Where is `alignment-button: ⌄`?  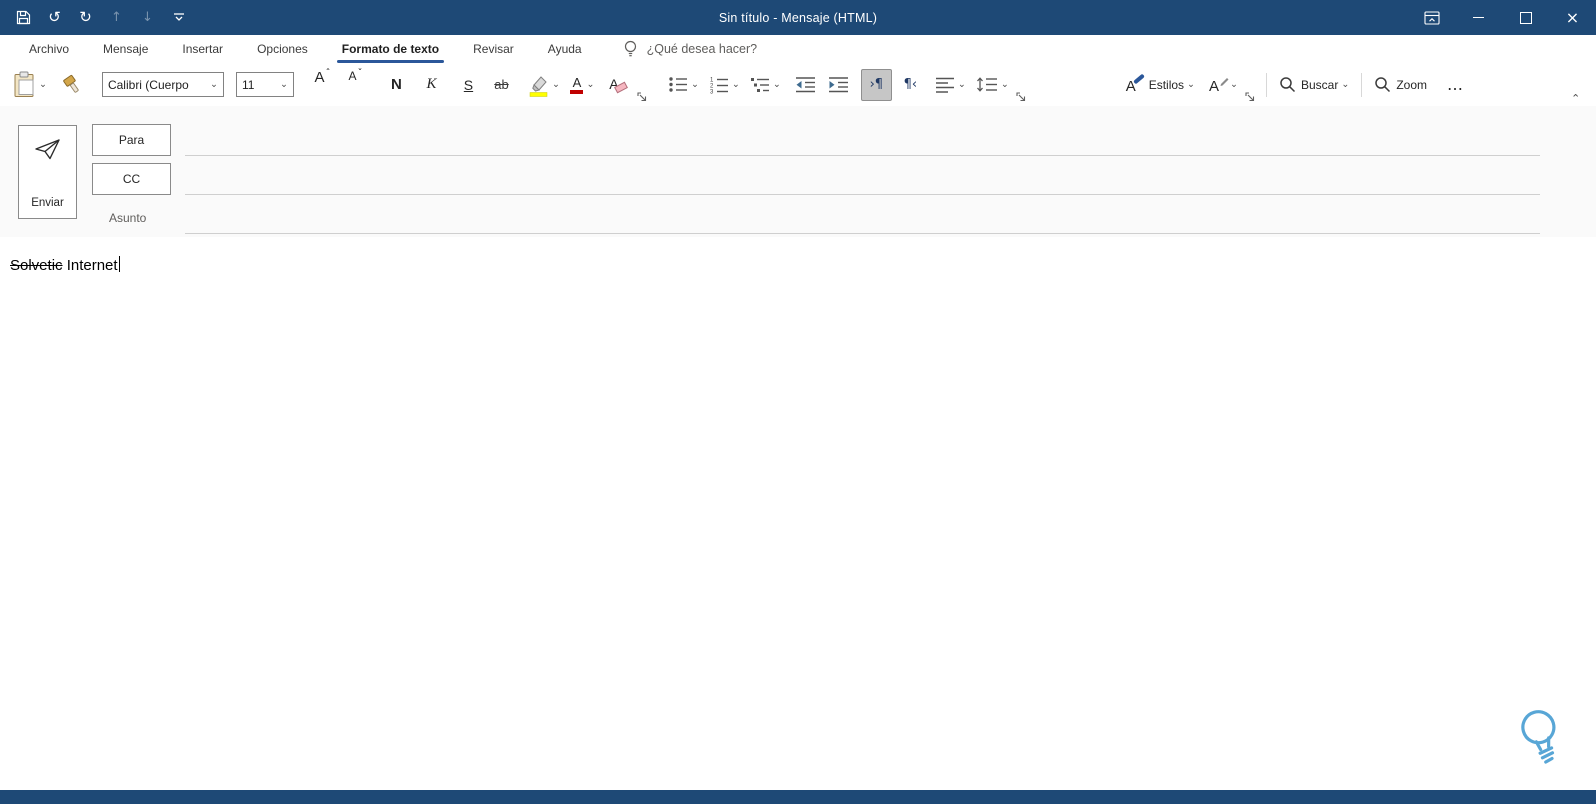
alignment-button: ⌄ is located at coordinates (950, 85).